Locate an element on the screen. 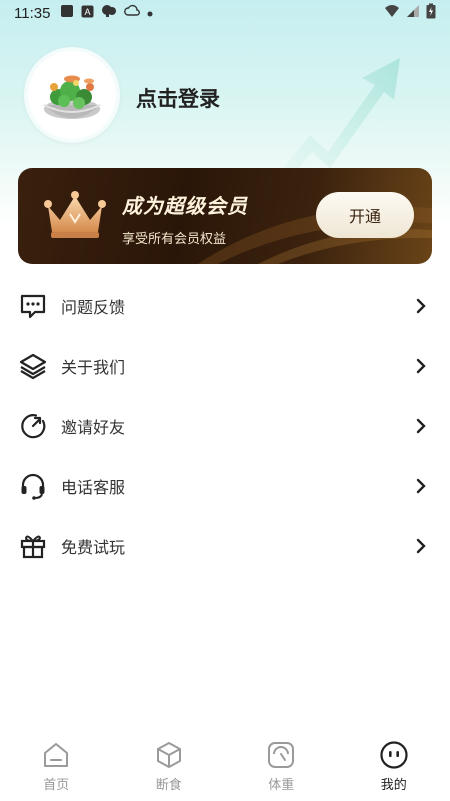 The height and width of the screenshot is (801, 450). crown-icon is located at coordinates (75, 218).